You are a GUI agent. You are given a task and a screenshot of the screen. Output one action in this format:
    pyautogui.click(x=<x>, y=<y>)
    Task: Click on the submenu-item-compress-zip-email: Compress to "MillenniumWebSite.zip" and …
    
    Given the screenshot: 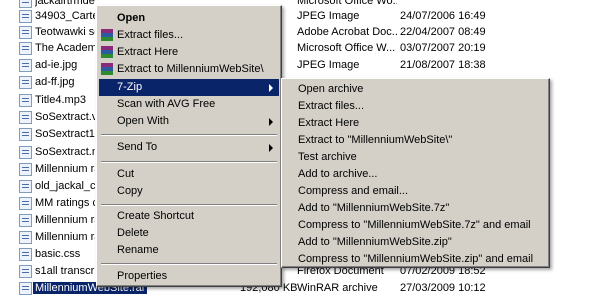 What is the action you would take?
    pyautogui.click(x=415, y=259)
    